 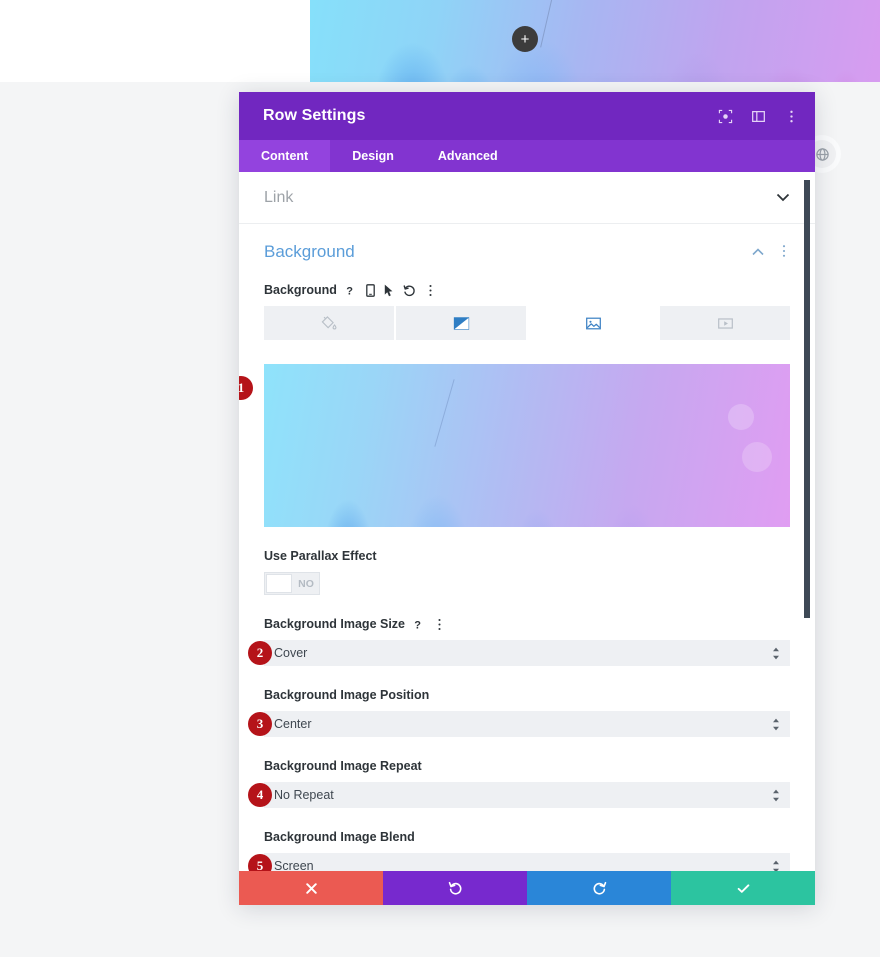 I want to click on page-canvas: +, so click(x=440, y=41).